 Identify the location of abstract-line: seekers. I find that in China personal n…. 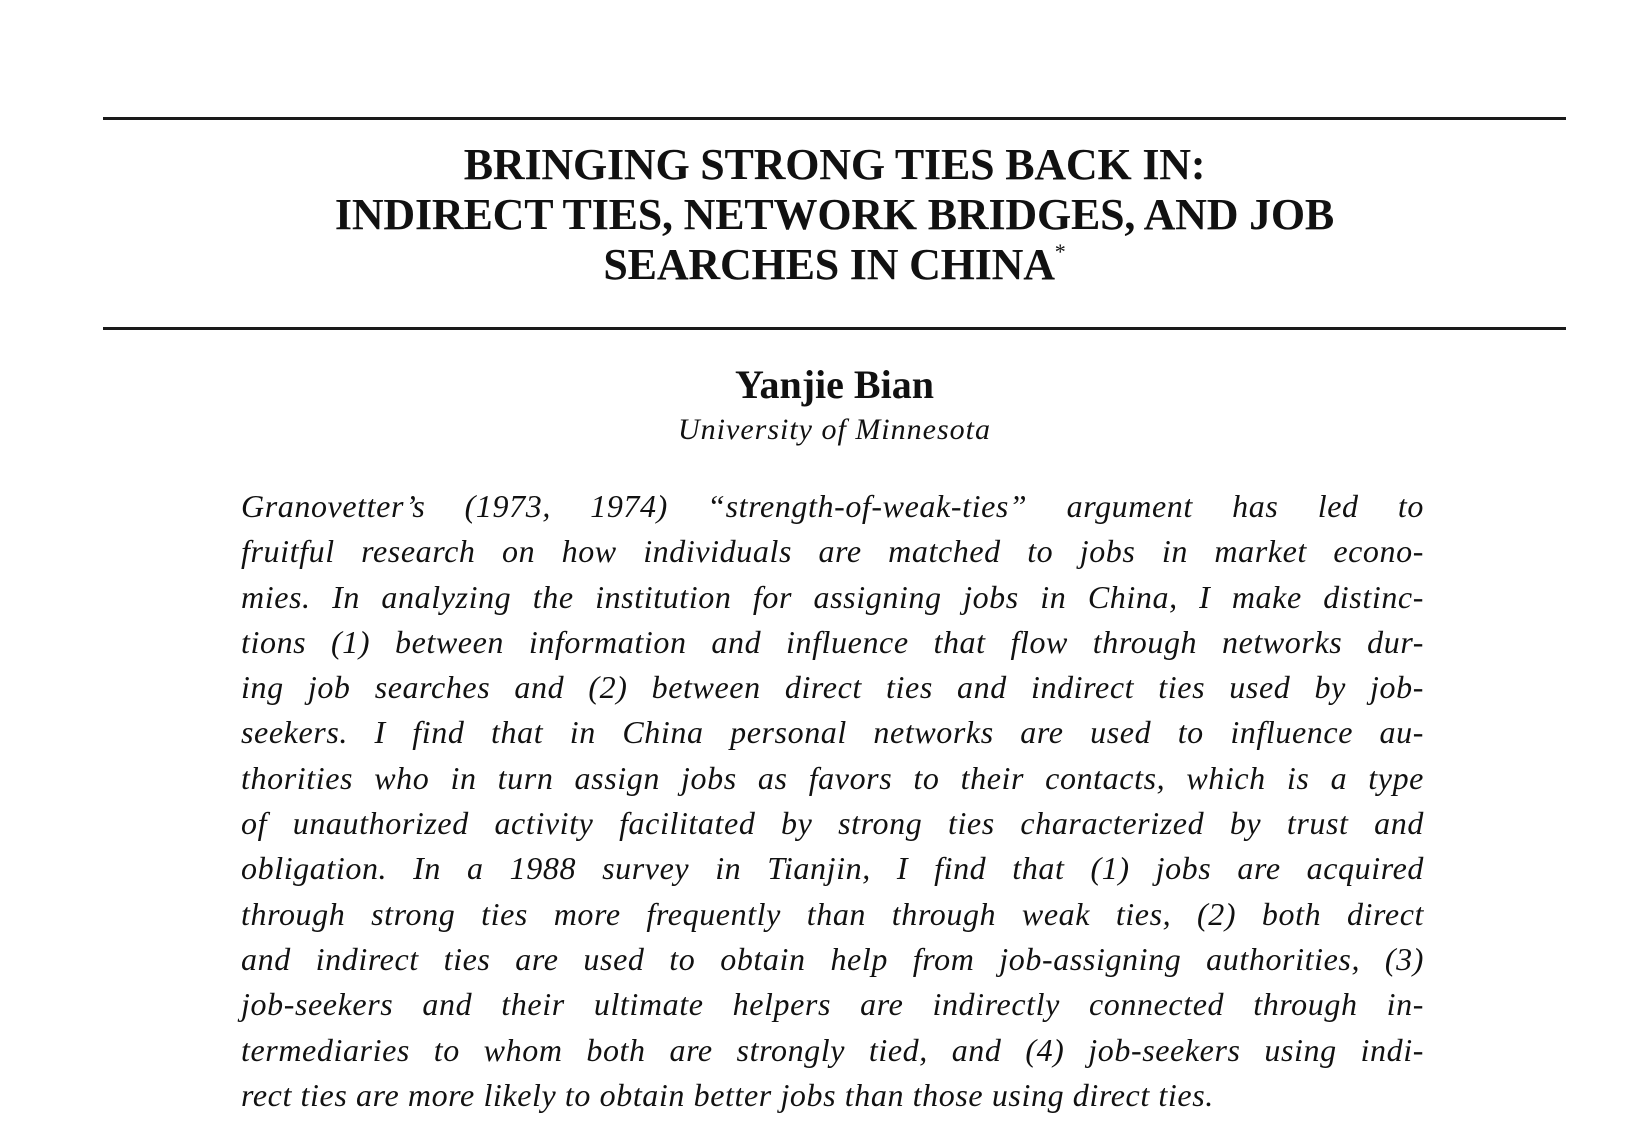
(832, 732).